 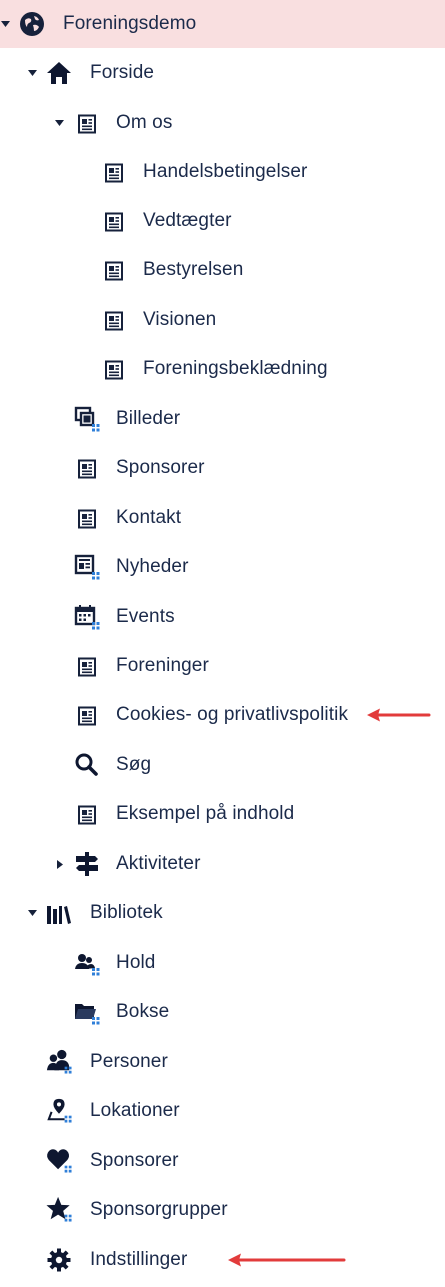 I want to click on library-icon, so click(x=59, y=915).